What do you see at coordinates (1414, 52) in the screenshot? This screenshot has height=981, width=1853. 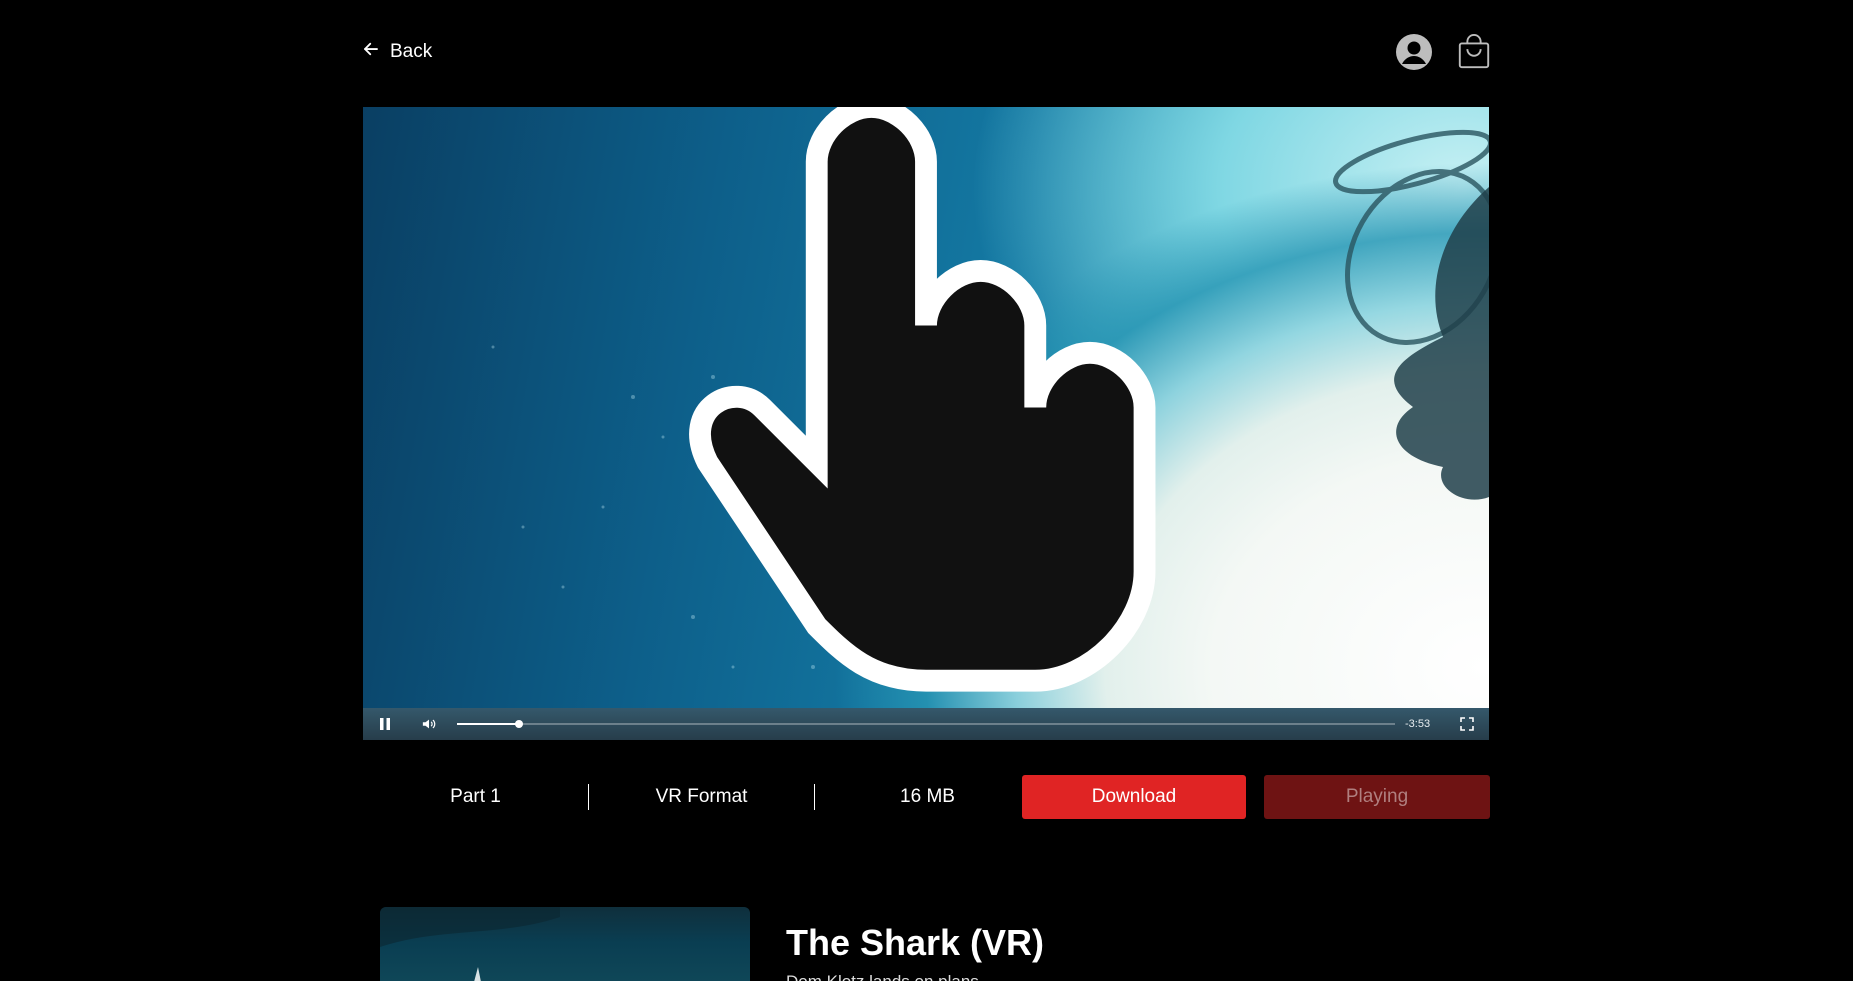 I see `user-account-icon` at bounding box center [1414, 52].